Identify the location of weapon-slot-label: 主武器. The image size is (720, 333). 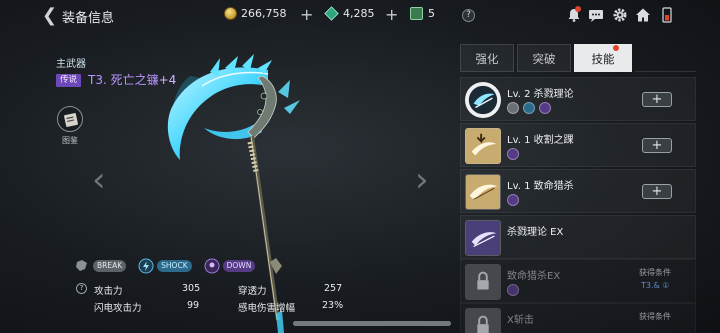
(71, 64).